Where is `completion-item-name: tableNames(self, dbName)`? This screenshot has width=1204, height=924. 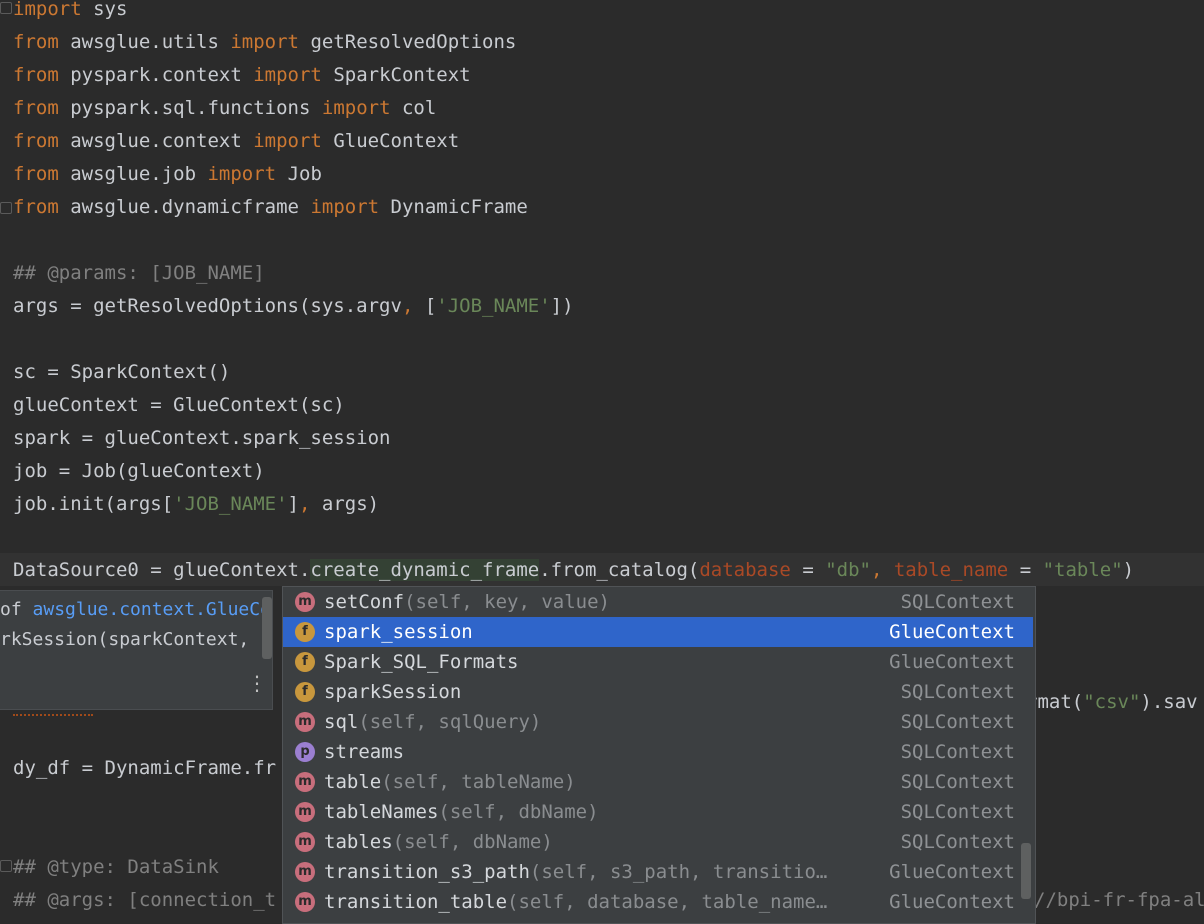
completion-item-name: tableNames(self, dbName) is located at coordinates (461, 812).